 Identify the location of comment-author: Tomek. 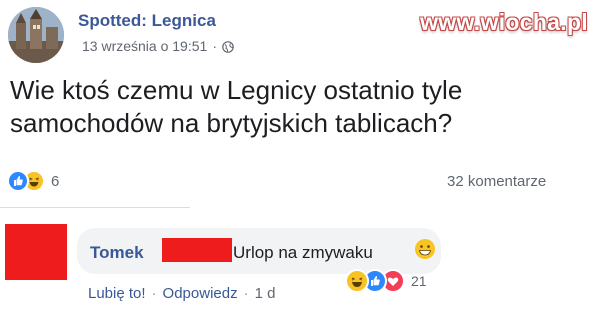
(117, 253).